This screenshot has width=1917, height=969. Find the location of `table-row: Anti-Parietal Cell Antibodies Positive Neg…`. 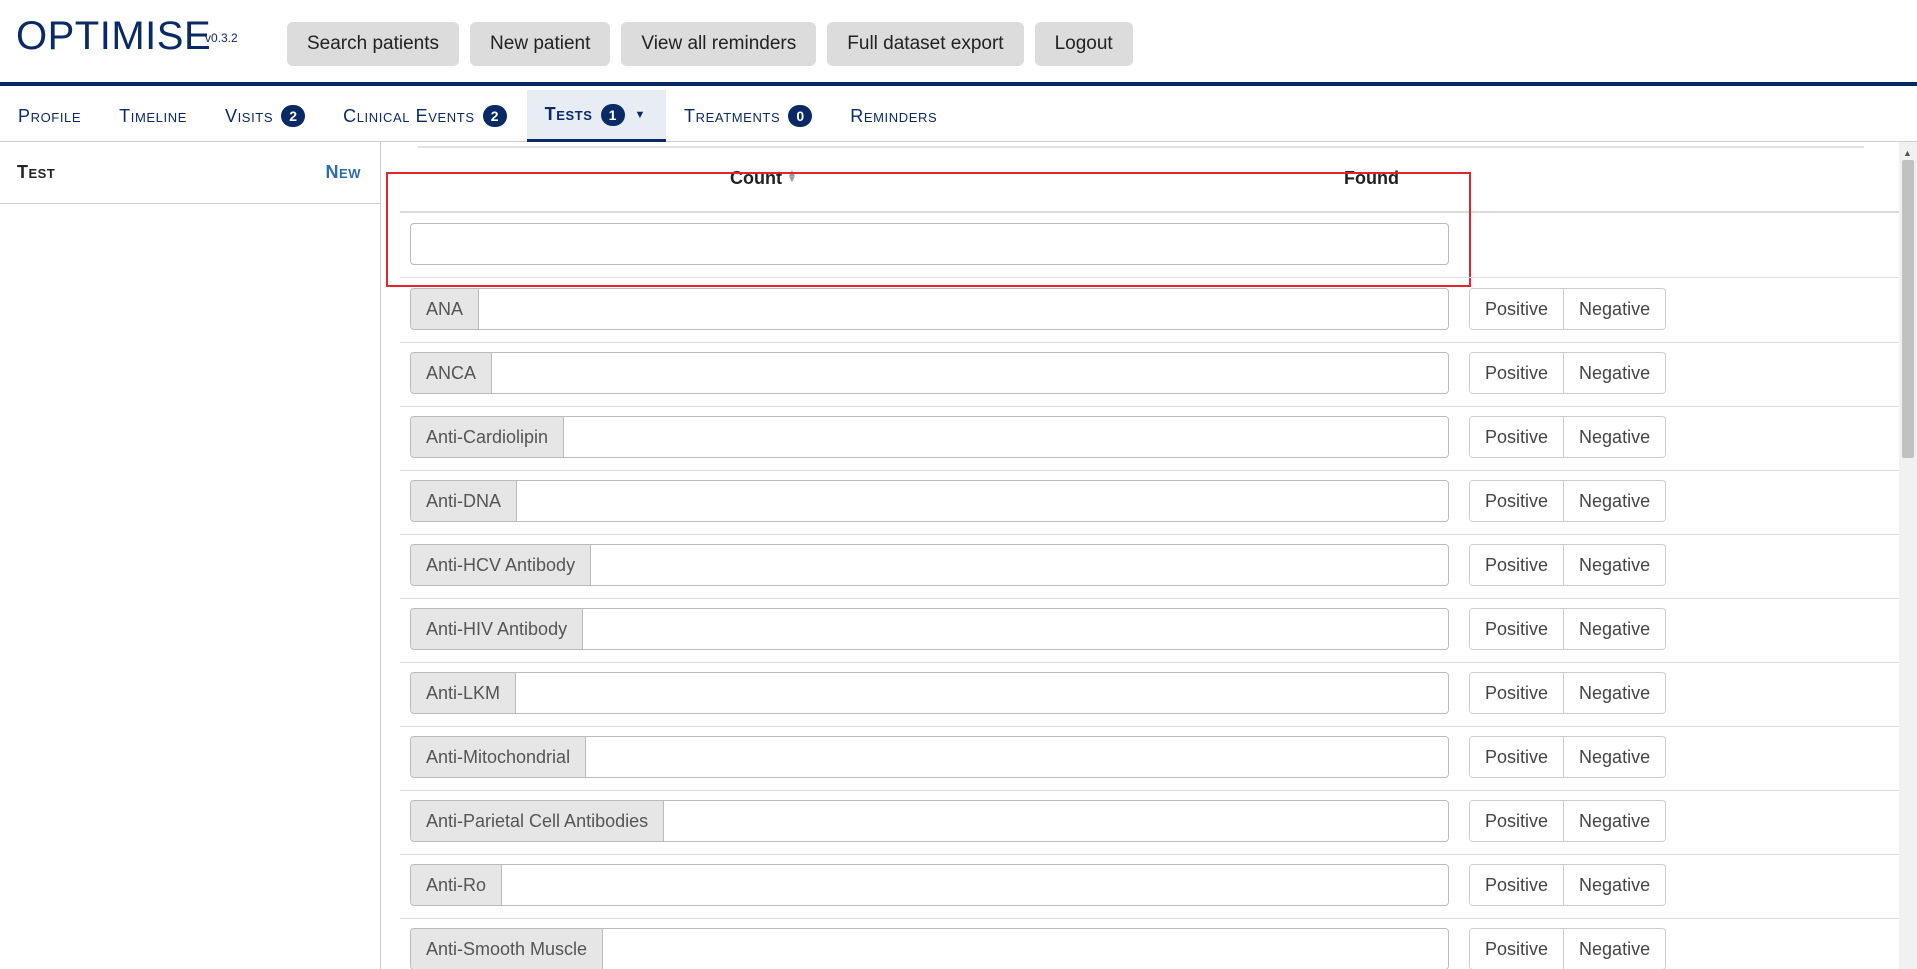

table-row: Anti-Parietal Cell Antibodies Positive Neg… is located at coordinates (1149, 823).